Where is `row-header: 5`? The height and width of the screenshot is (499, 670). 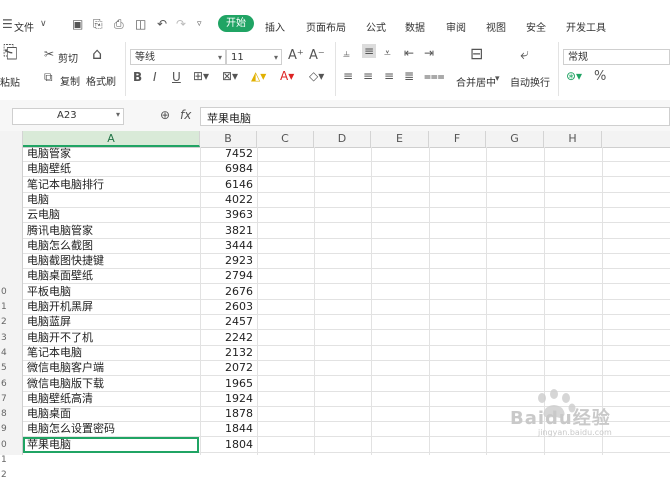
row-header: 5 is located at coordinates (11, 368).